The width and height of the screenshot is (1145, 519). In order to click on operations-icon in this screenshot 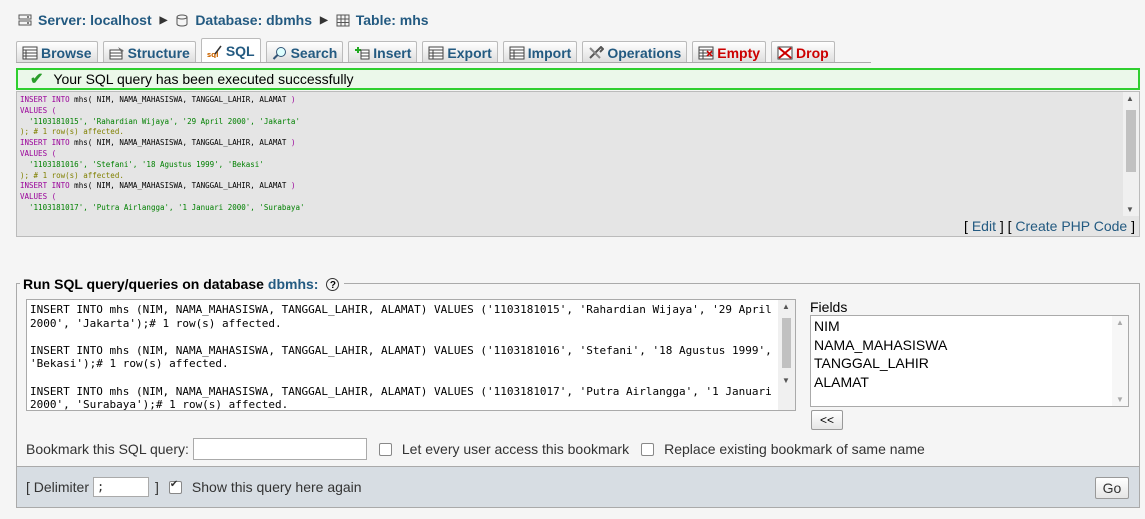, I will do `click(597, 52)`.